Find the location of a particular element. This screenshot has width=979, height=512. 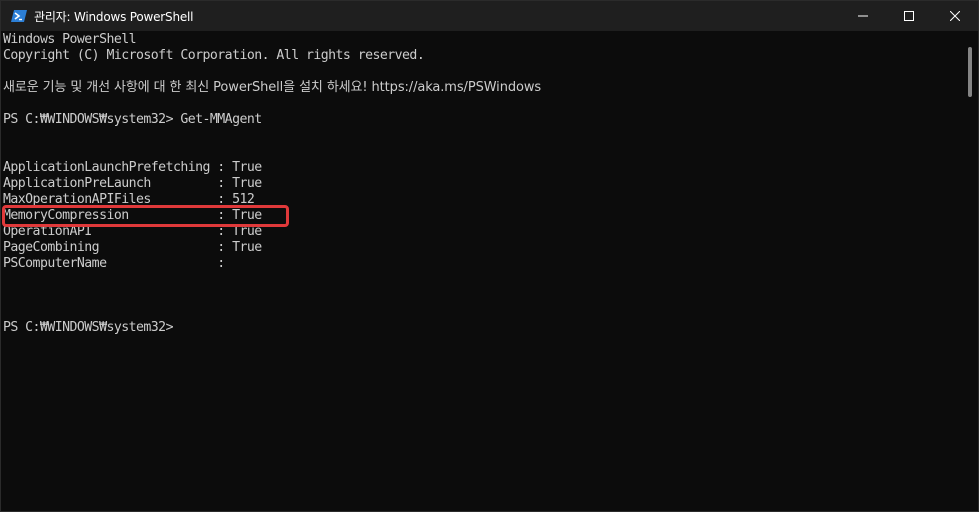

minimize-icon is located at coordinates (863, 16).